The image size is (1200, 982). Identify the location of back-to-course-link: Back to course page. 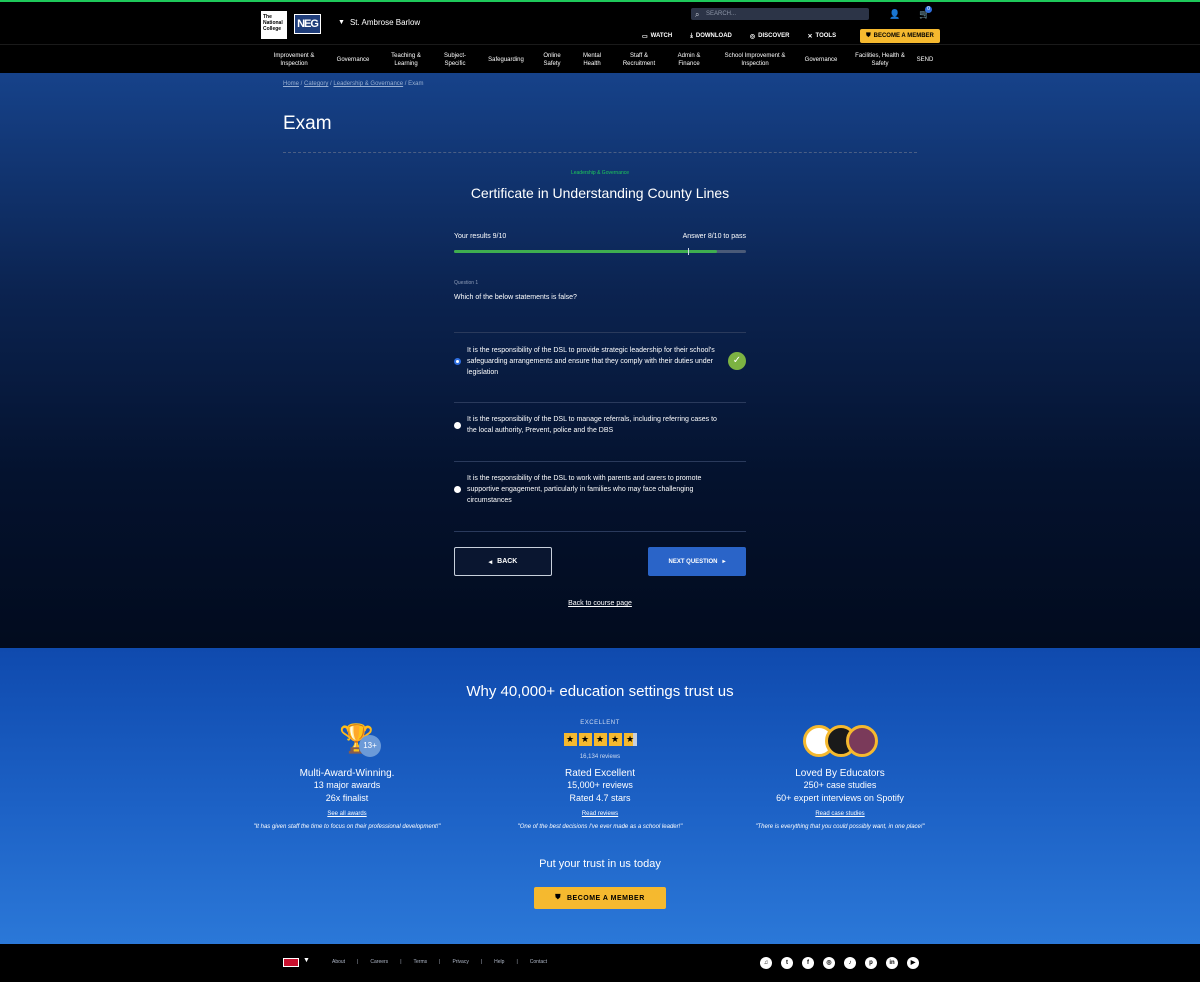
(600, 603).